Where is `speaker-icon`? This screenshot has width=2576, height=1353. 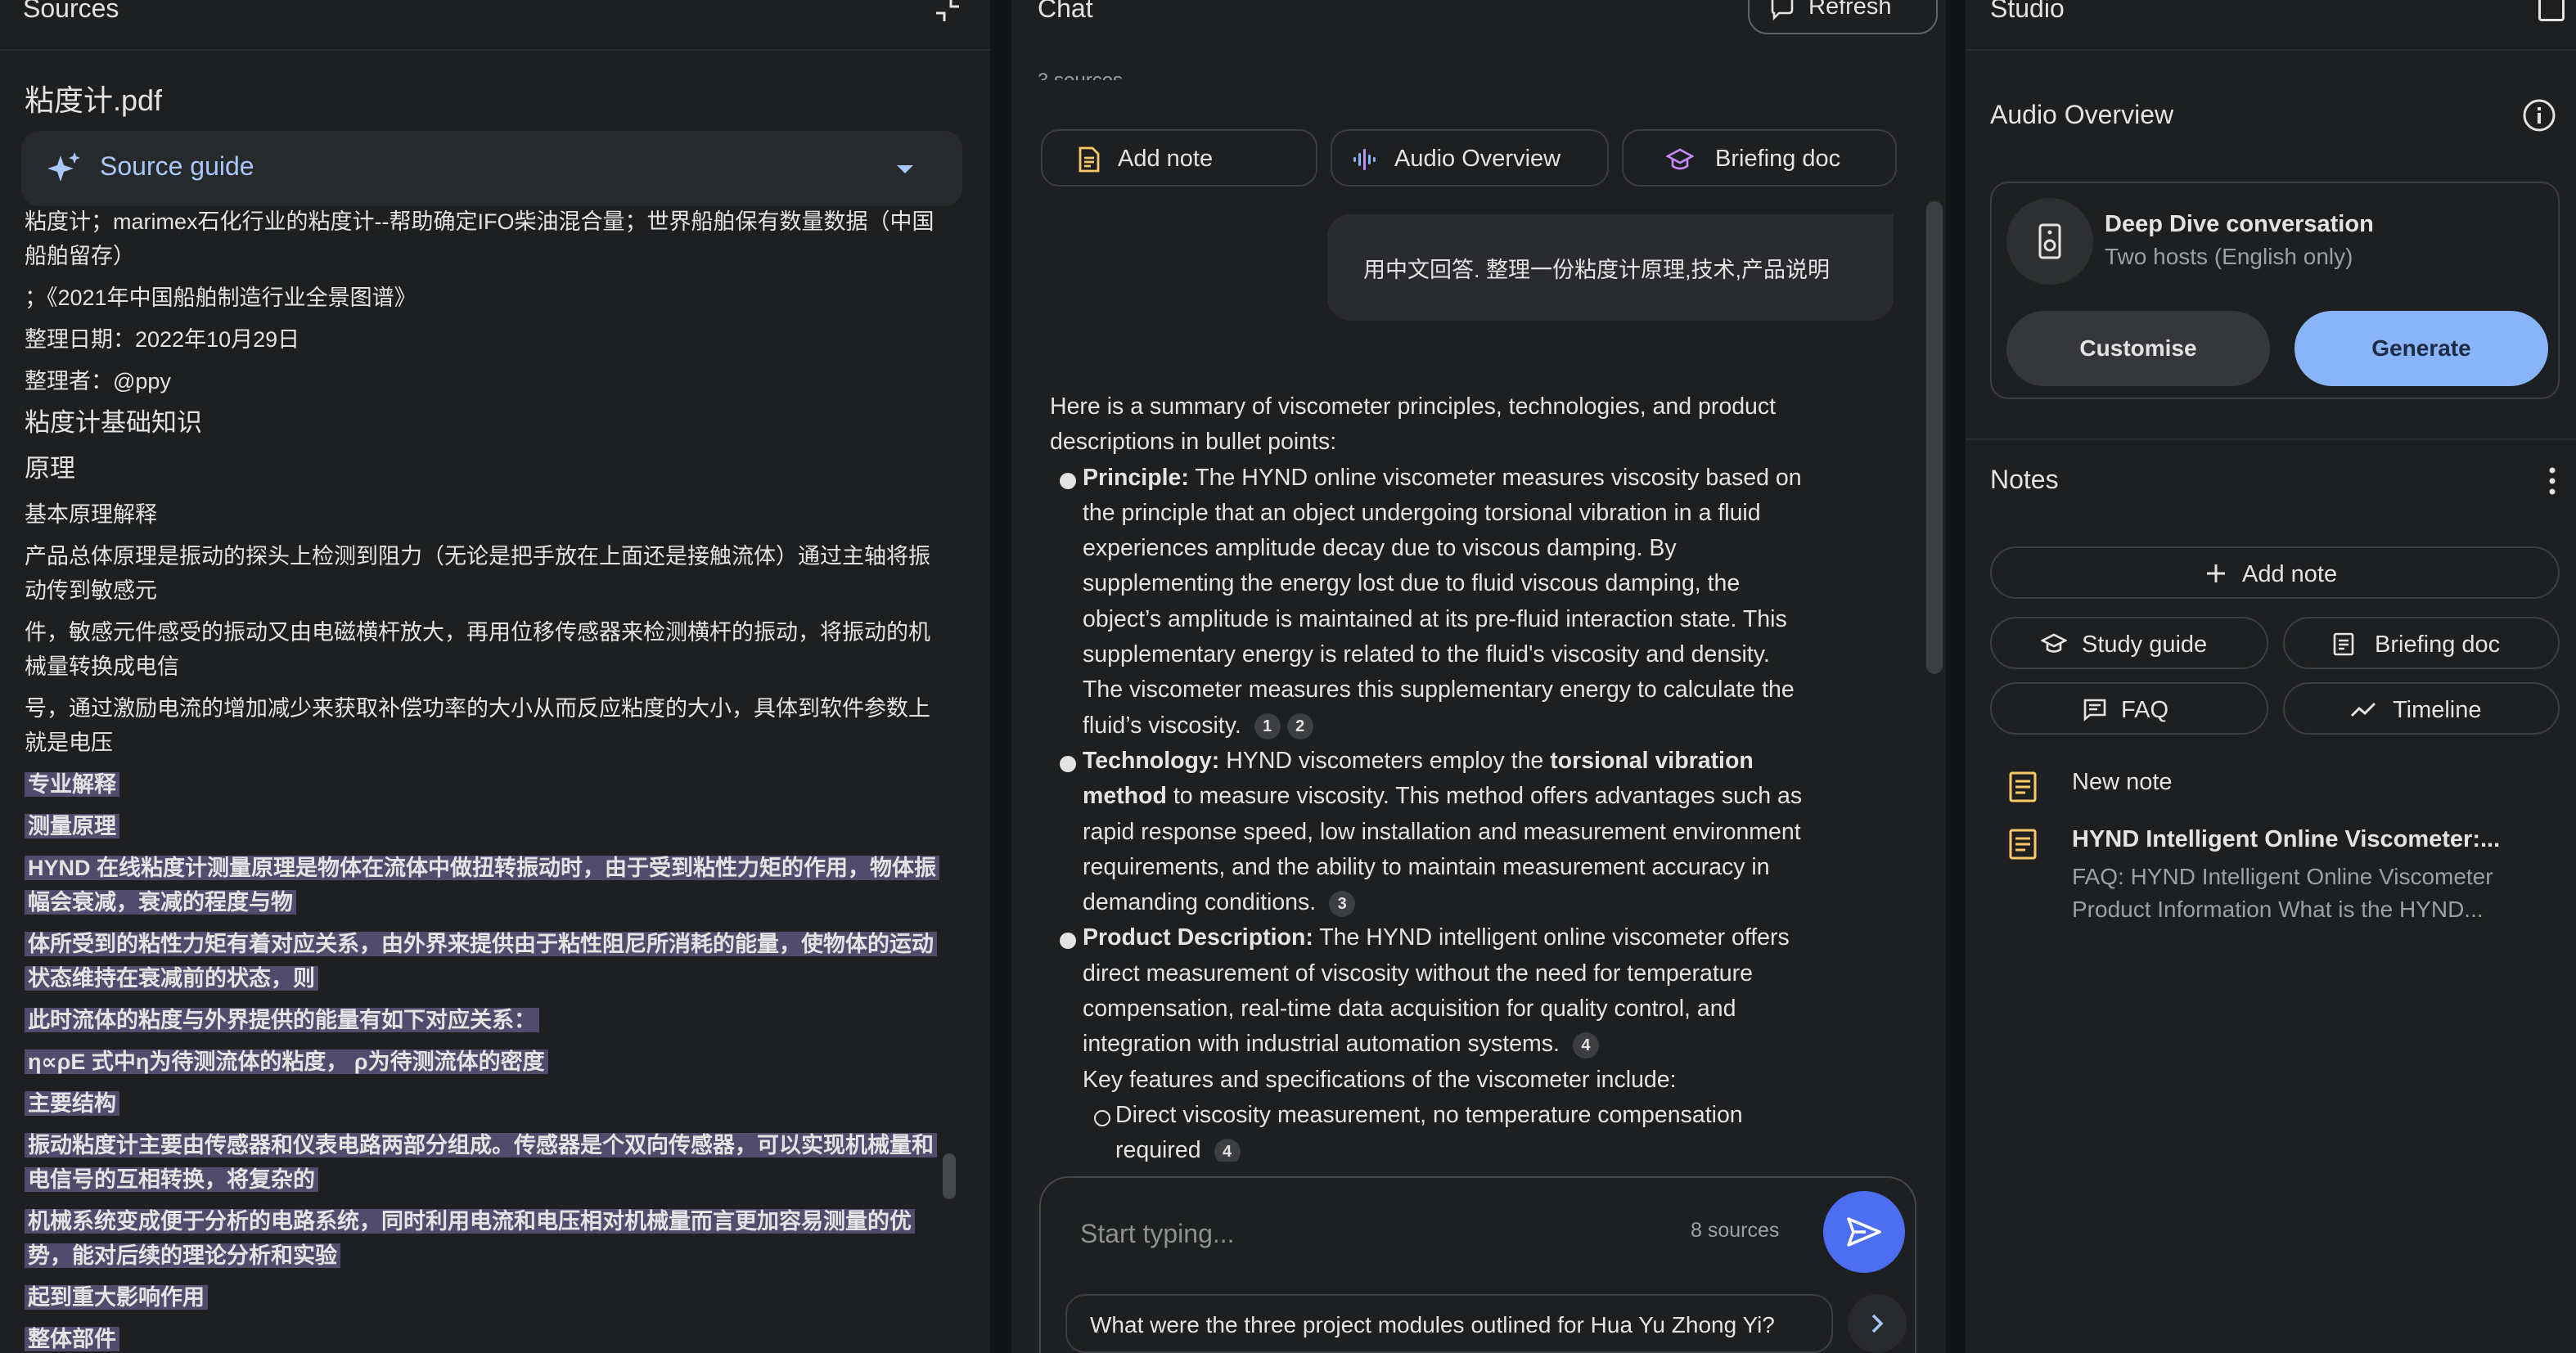 speaker-icon is located at coordinates (2049, 241).